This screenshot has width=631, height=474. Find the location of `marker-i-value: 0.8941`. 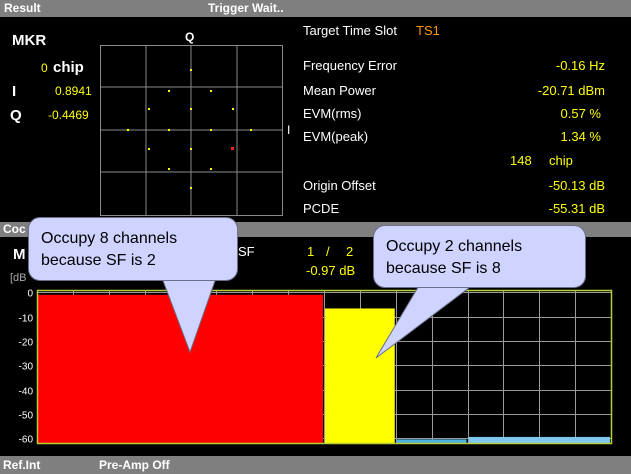

marker-i-value: 0.8941 is located at coordinates (73, 91).